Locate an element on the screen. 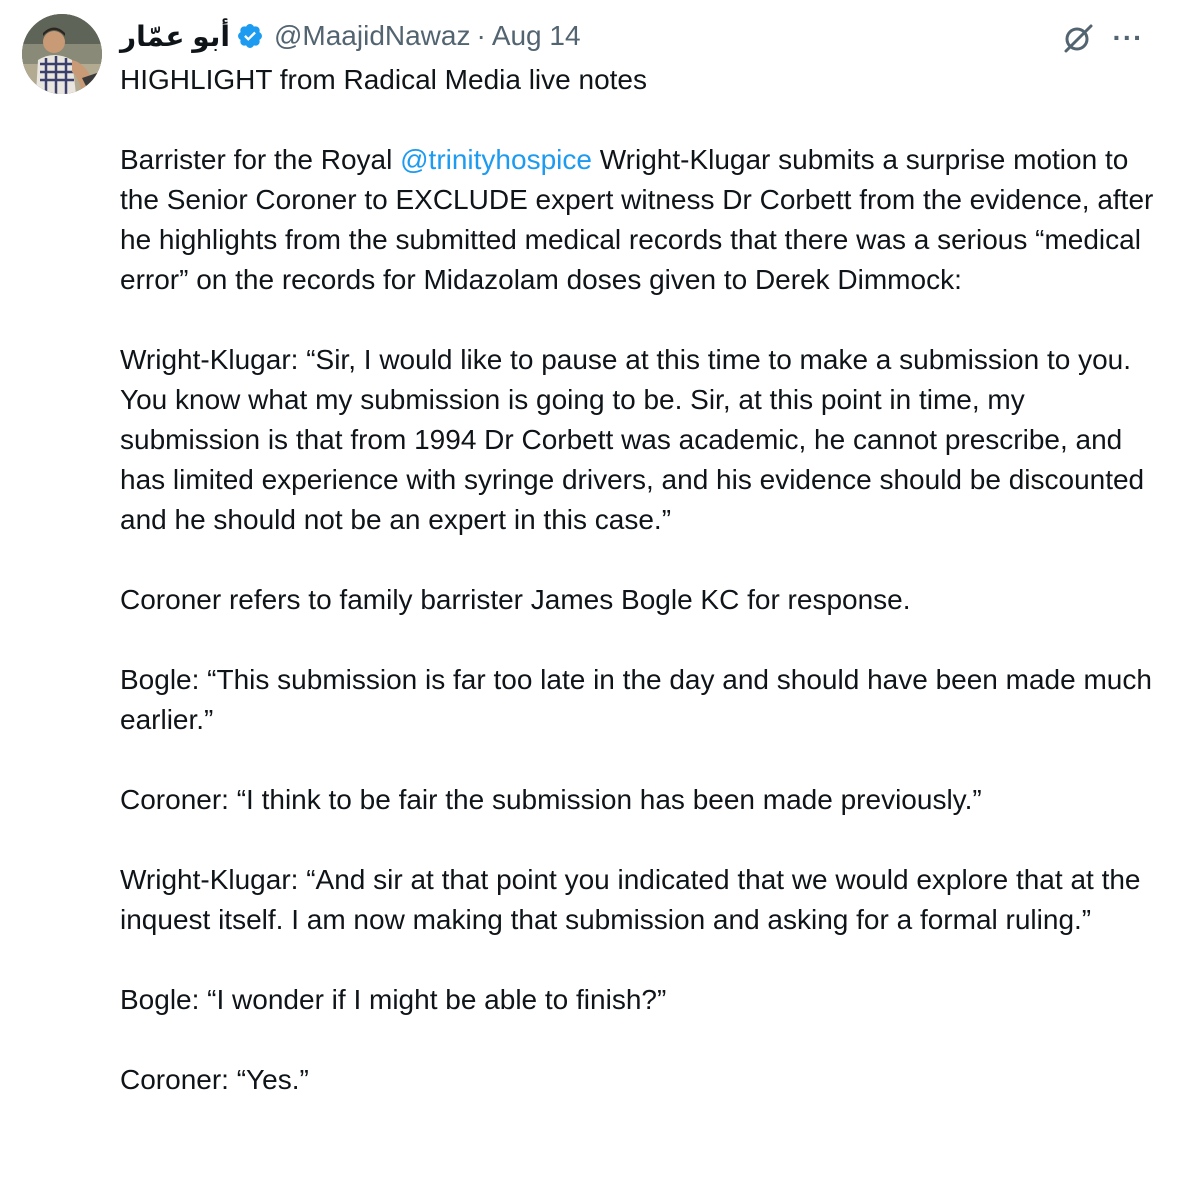 This screenshot has width=1184, height=1194. tweet-paragraph: Coroner: “Yes.” is located at coordinates (214, 1079).